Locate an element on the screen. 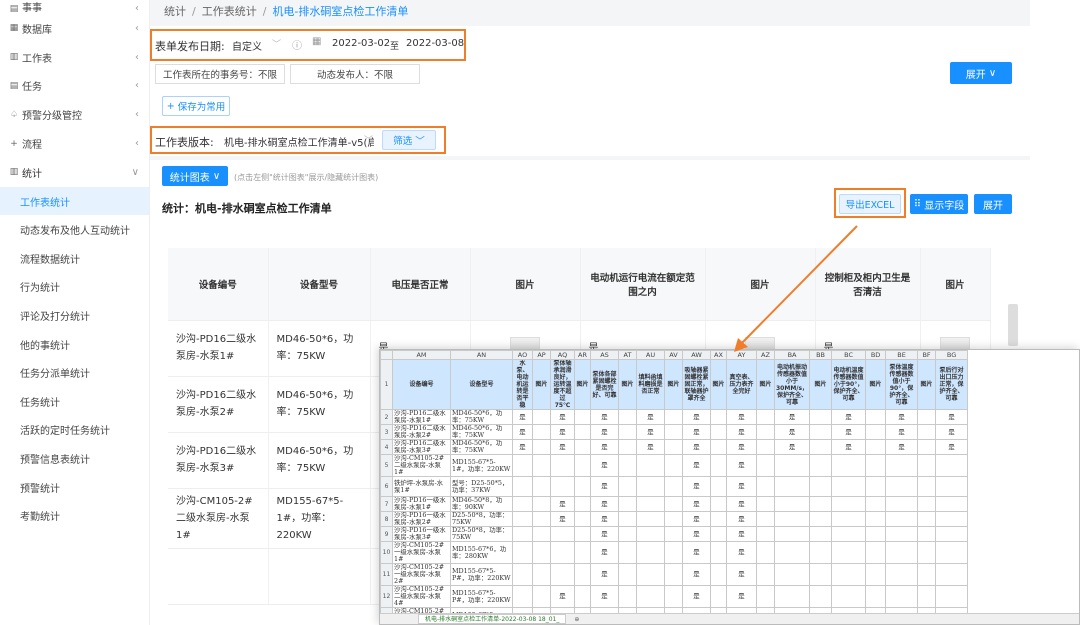 This screenshot has width=1080, height=625. excel-header-cell: 吸轴器紧固螺栓紧固正常，联轴器护罩齐全 is located at coordinates (696, 384).